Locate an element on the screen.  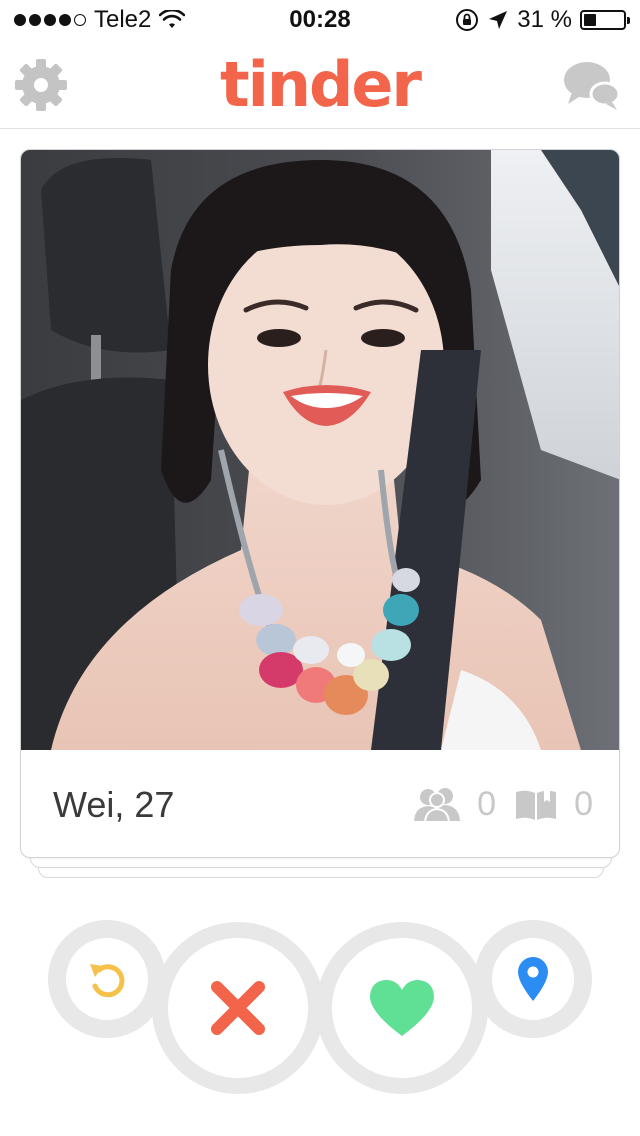
status-left: Tele2 is located at coordinates (100, 20).